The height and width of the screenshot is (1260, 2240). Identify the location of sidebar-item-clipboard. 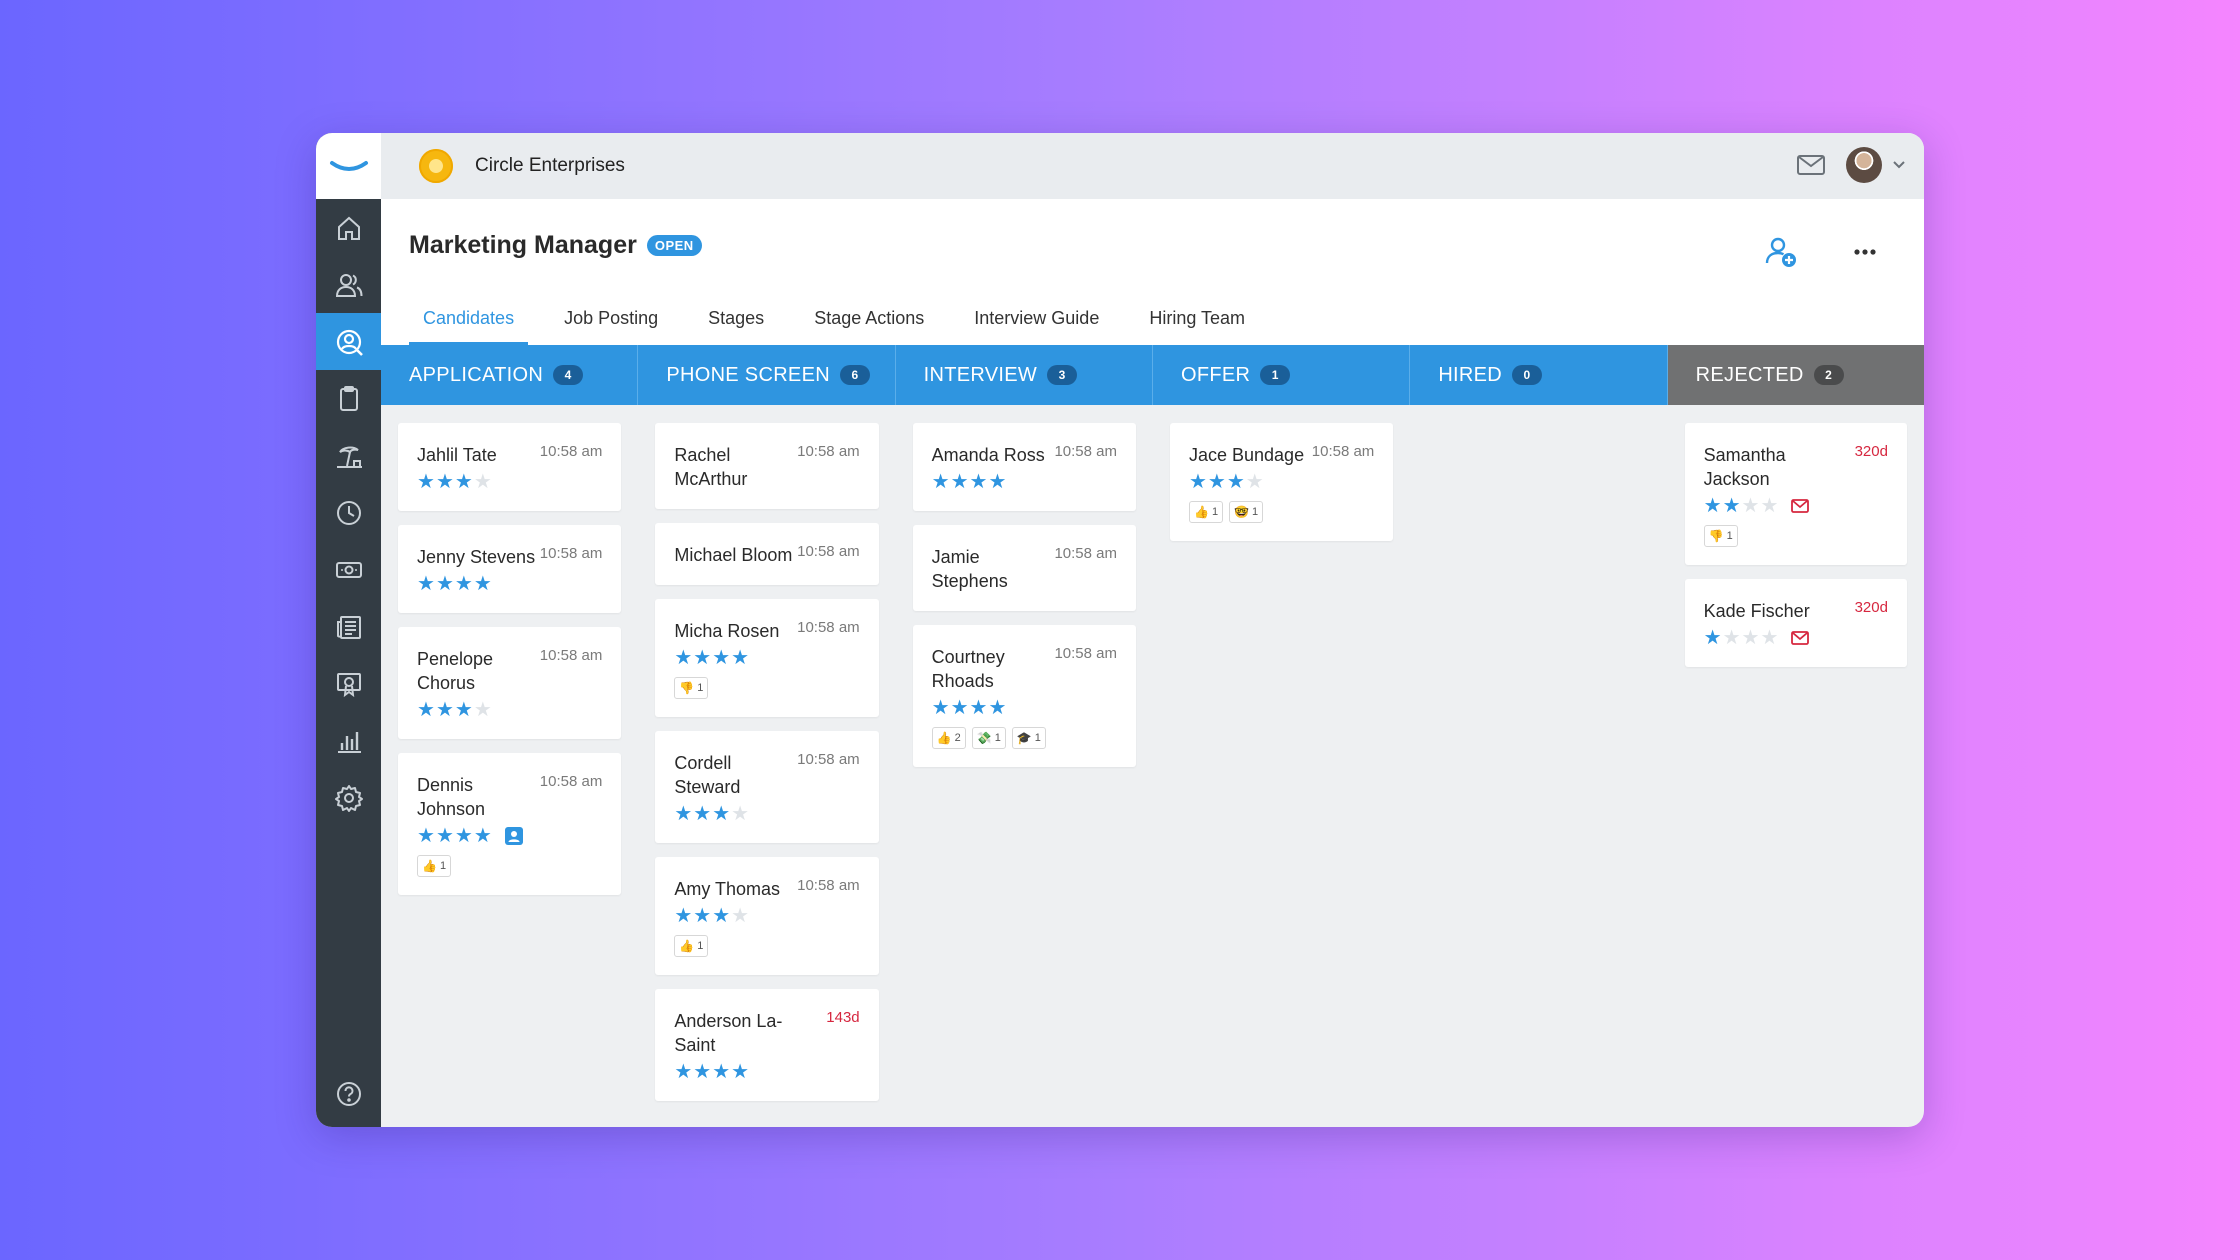
(348, 398).